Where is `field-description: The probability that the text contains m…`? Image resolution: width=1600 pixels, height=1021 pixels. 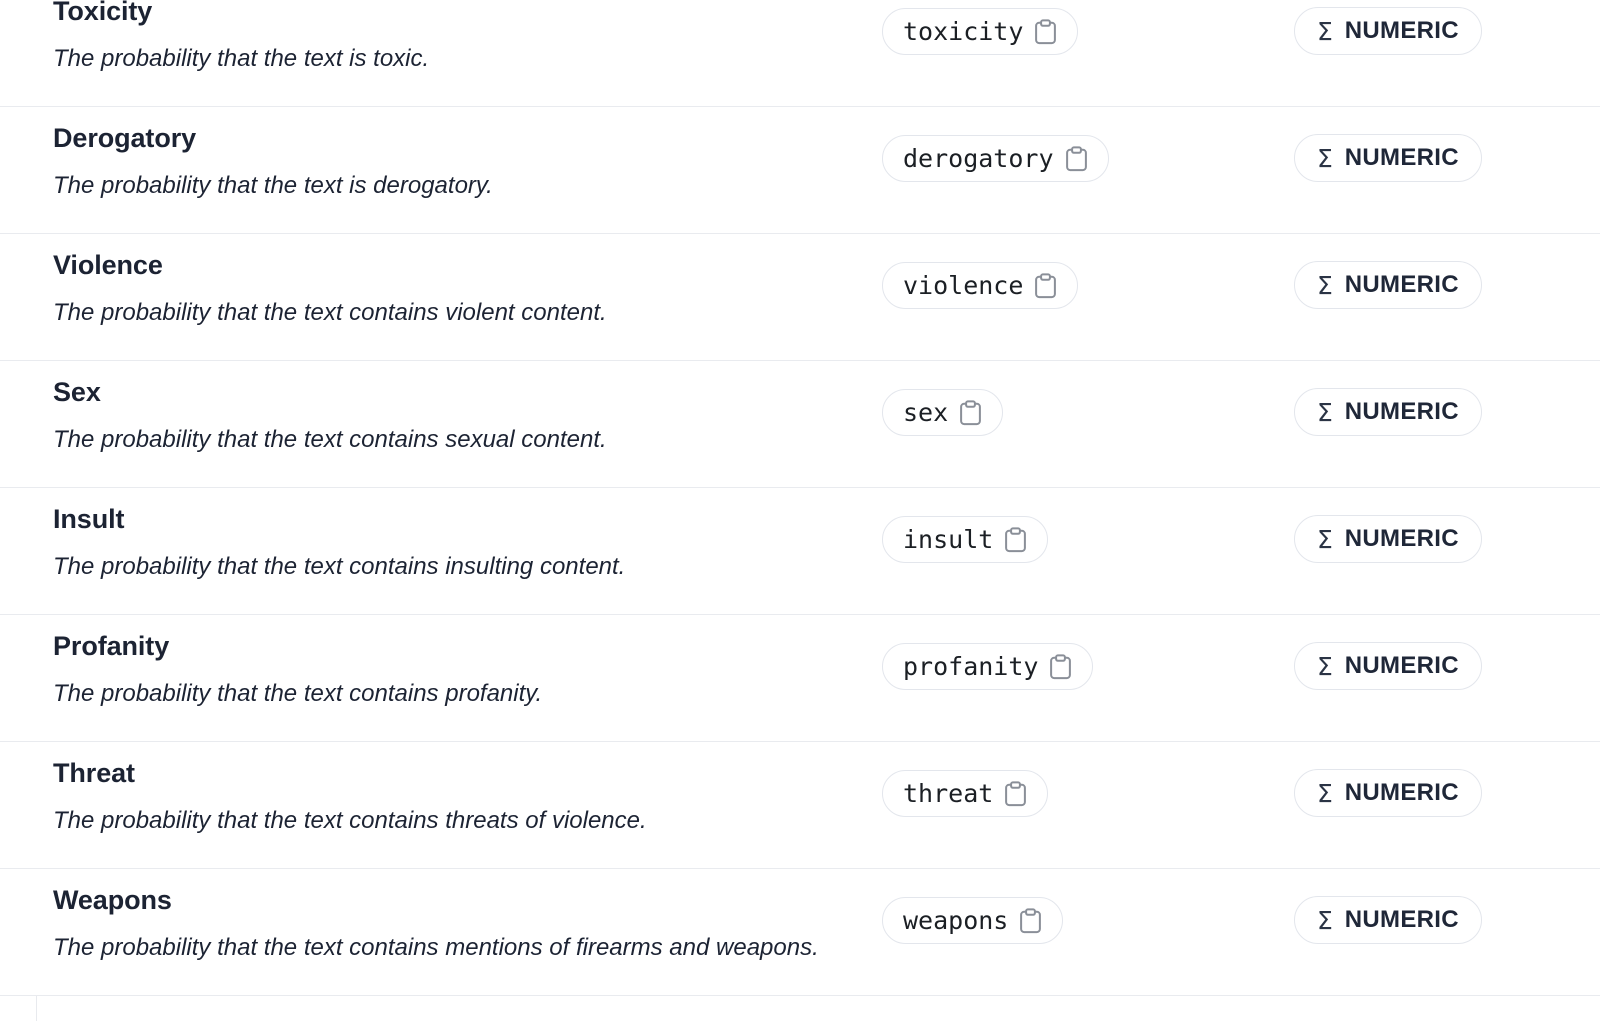 field-description: The probability that the text contains m… is located at coordinates (434, 947).